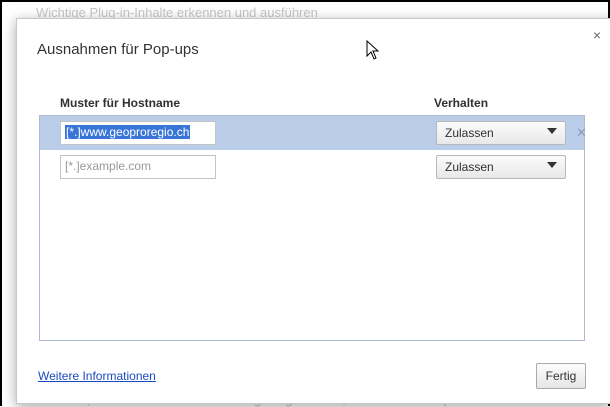  Describe the element at coordinates (108, 166) in the screenshot. I see `hostname-placeholder: [*.]example.com` at that location.